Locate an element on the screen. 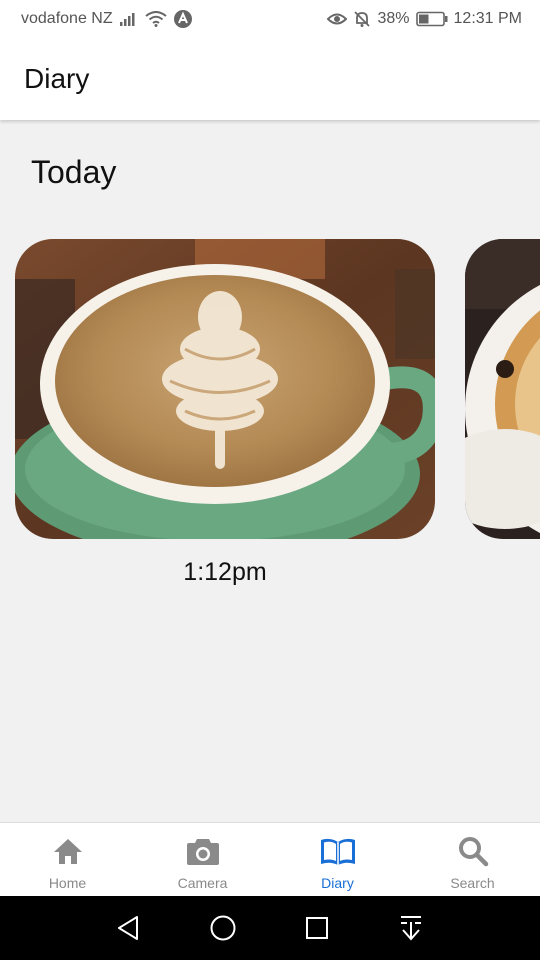  system-navigation-bar is located at coordinates (270, 928).